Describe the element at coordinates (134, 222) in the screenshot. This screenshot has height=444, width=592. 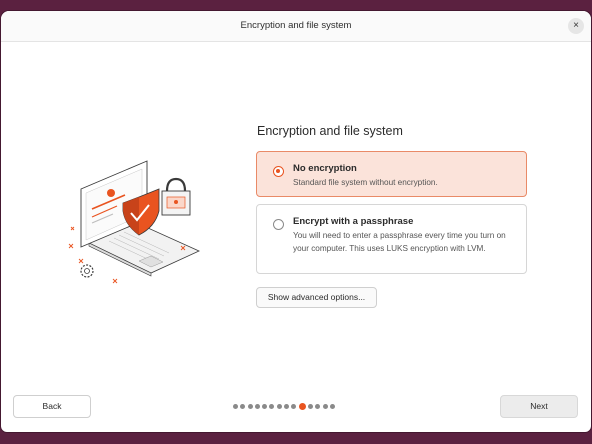
I see `laptop-lock-shield-illustration` at that location.